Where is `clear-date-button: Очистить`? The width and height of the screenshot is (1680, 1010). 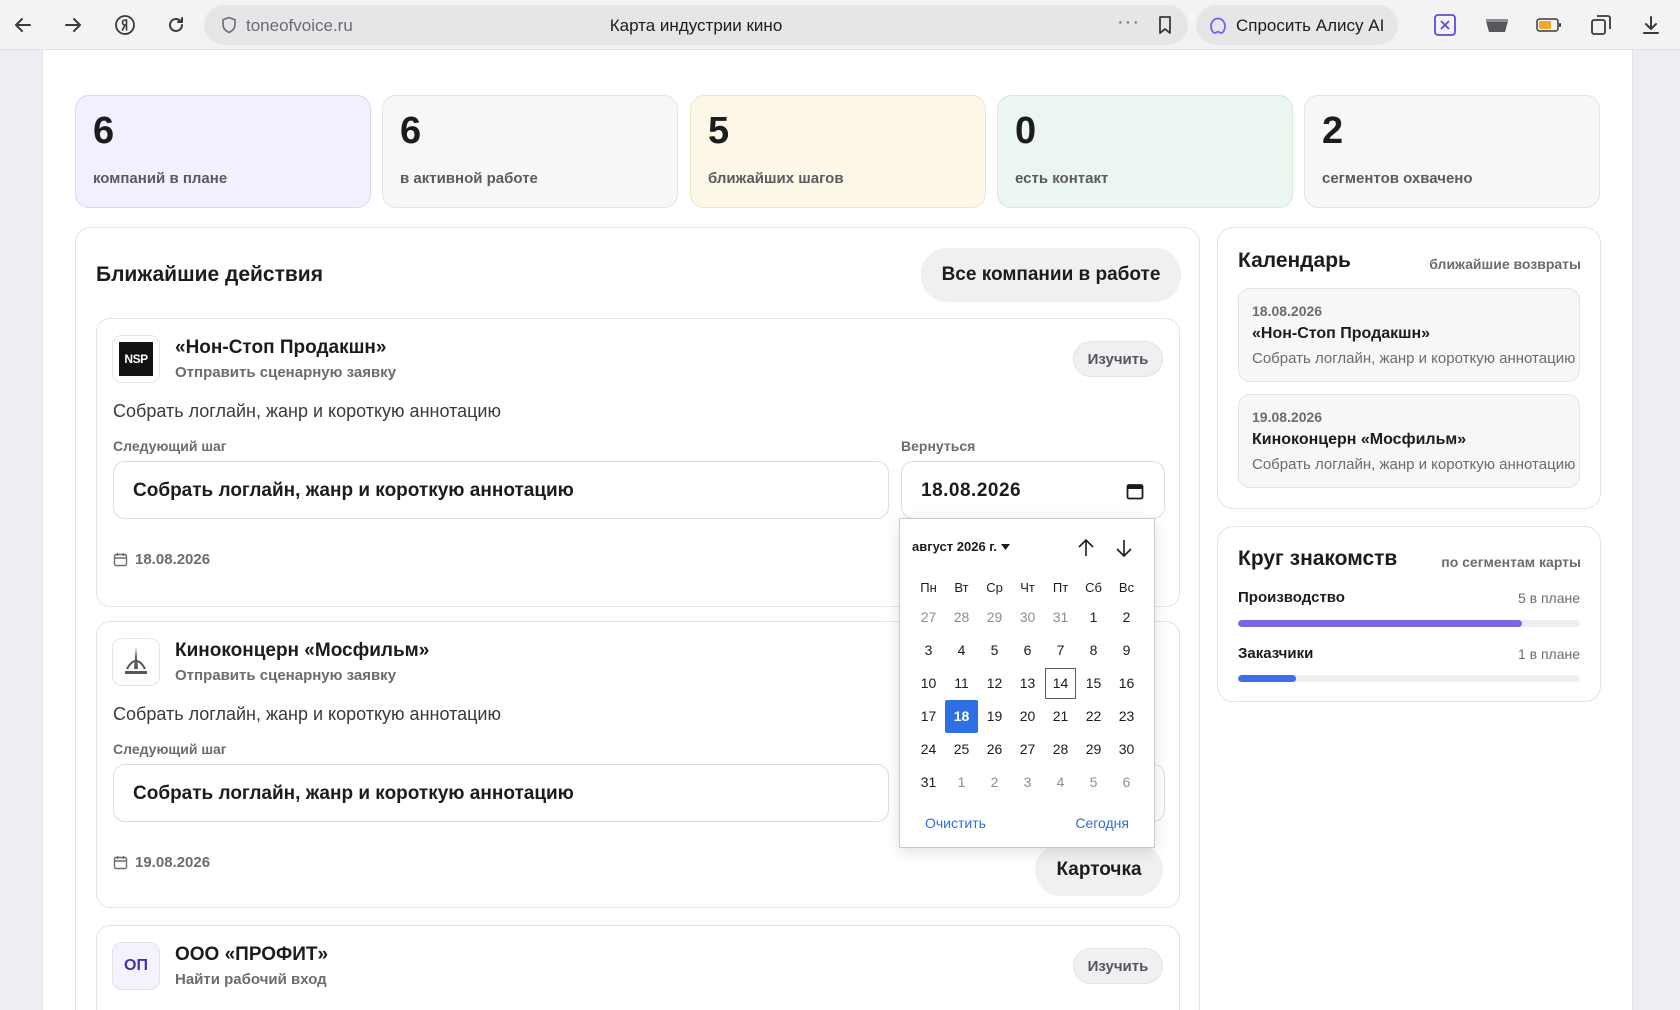 clear-date-button: Очистить is located at coordinates (955, 823).